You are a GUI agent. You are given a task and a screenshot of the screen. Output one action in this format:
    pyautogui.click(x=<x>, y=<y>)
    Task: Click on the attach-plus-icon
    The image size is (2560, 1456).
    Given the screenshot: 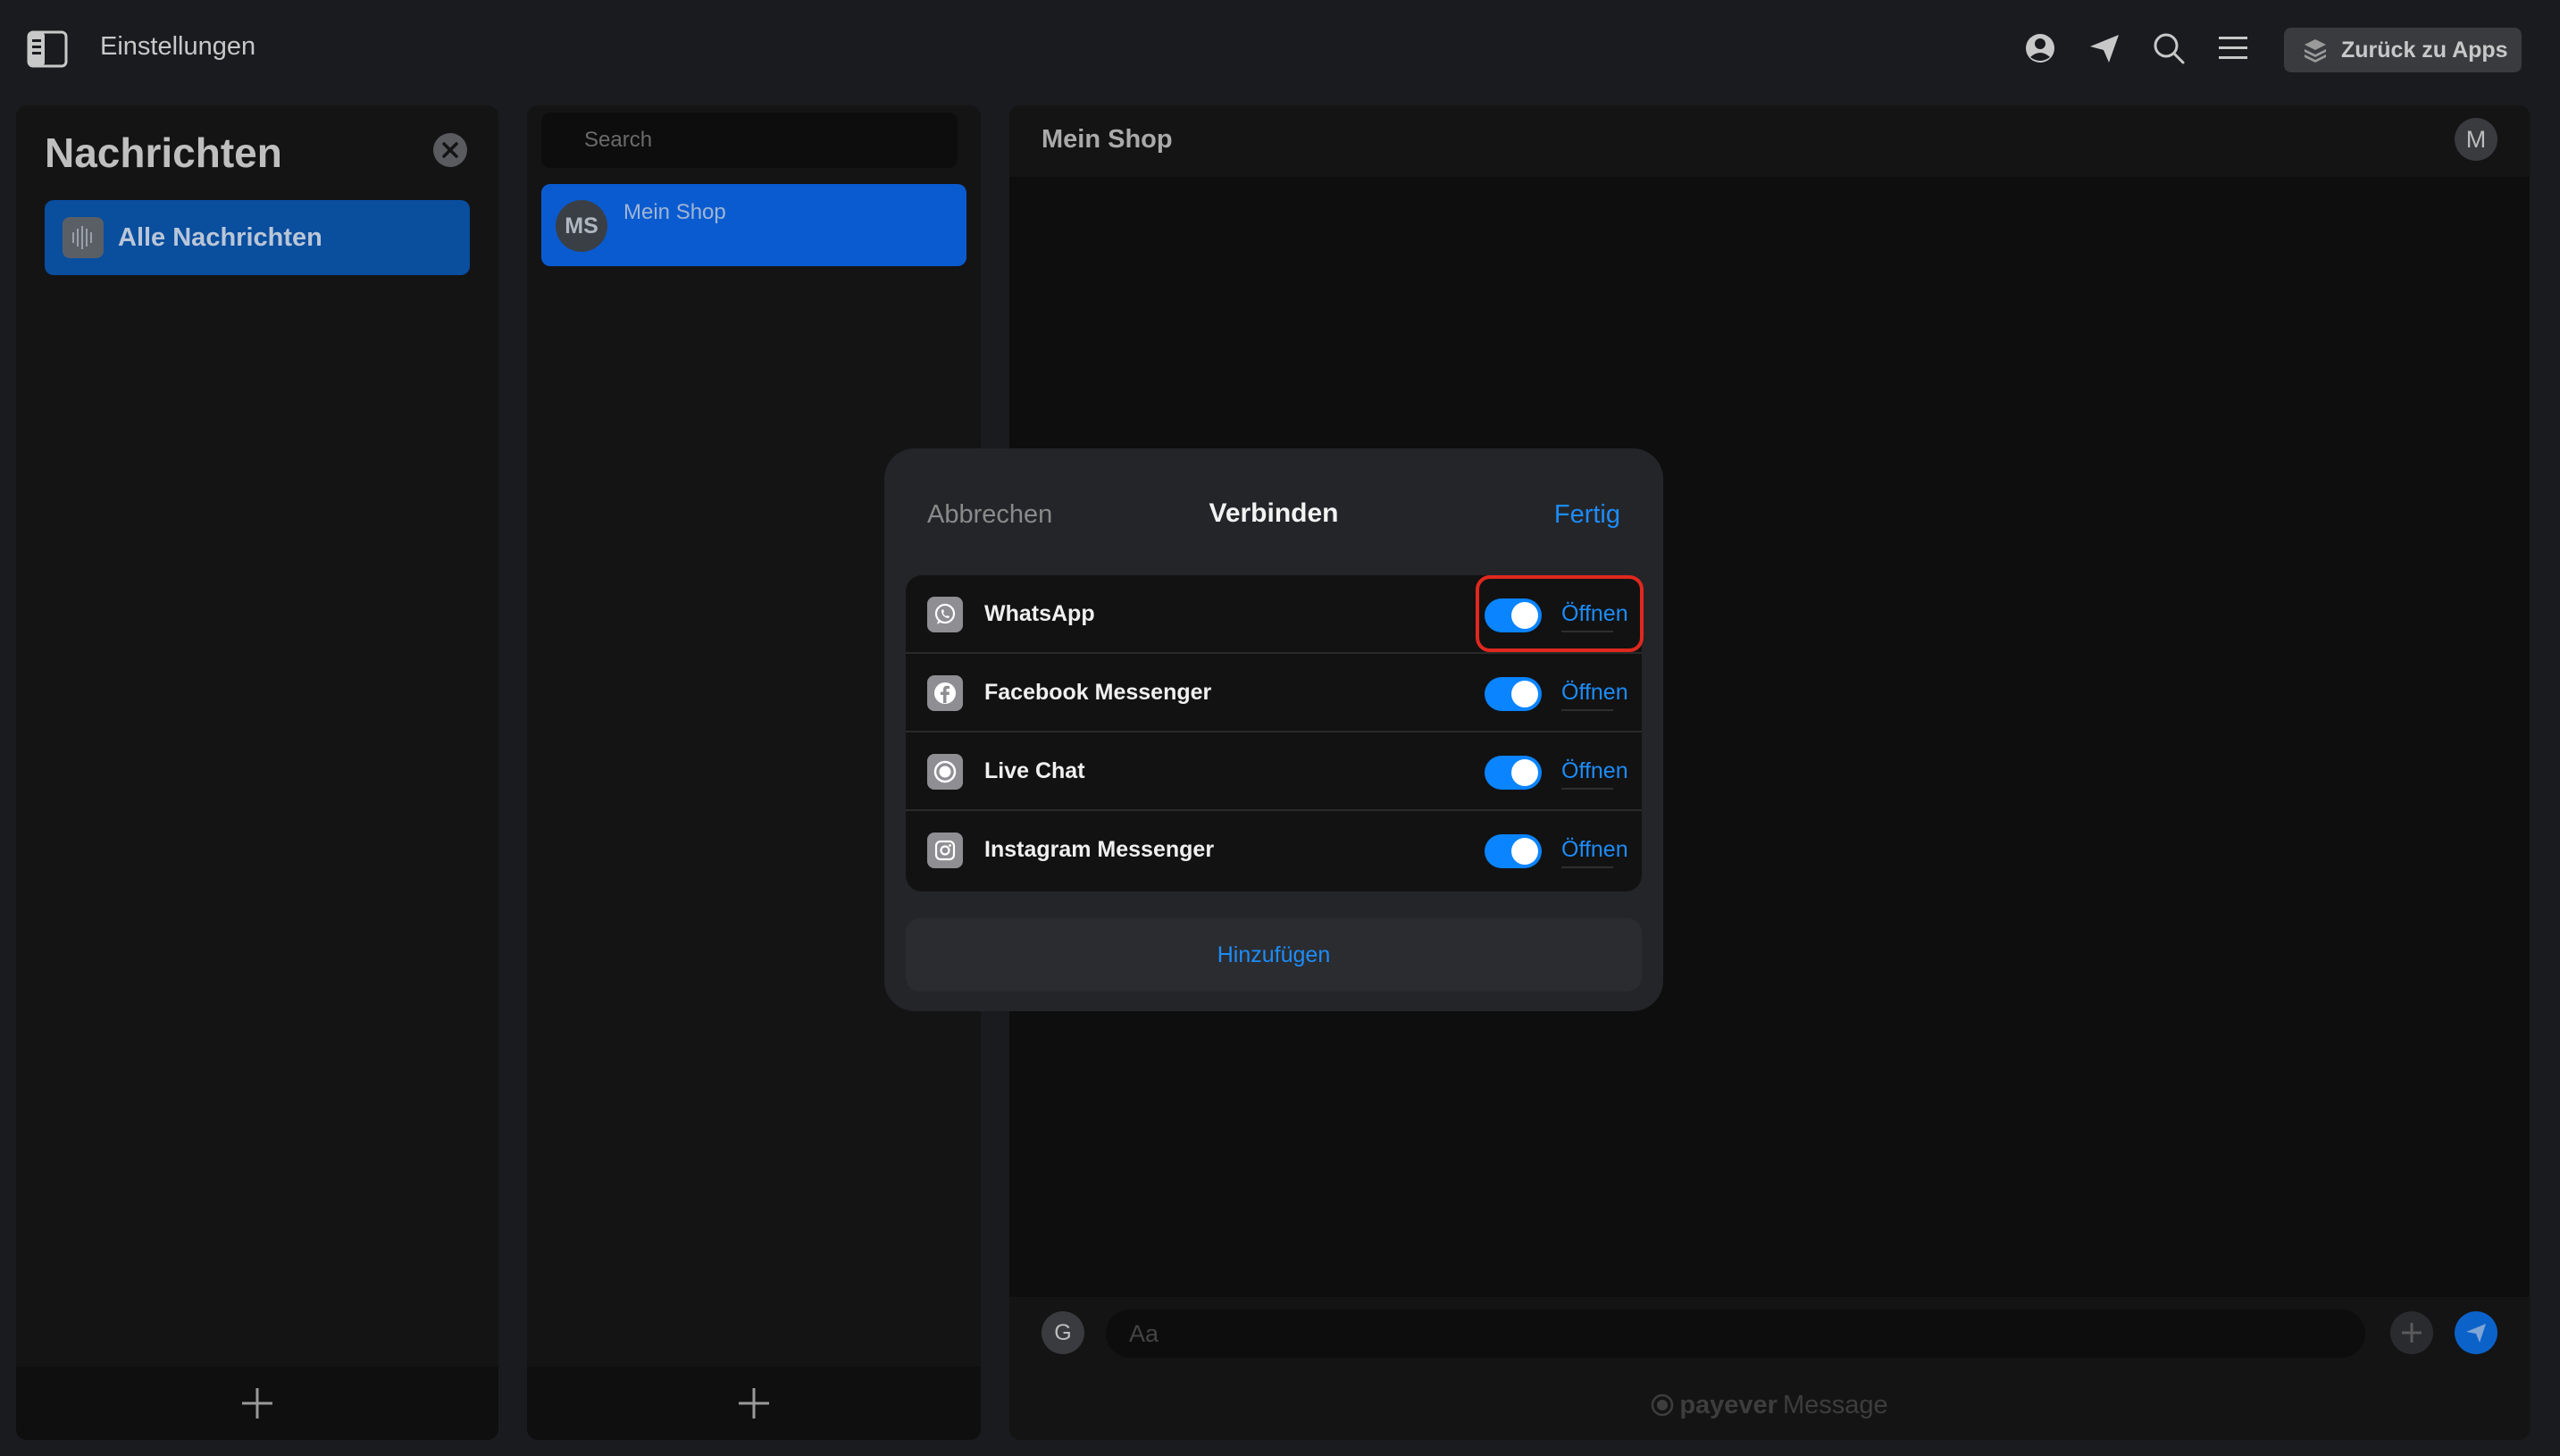 What is the action you would take?
    pyautogui.click(x=2411, y=1332)
    